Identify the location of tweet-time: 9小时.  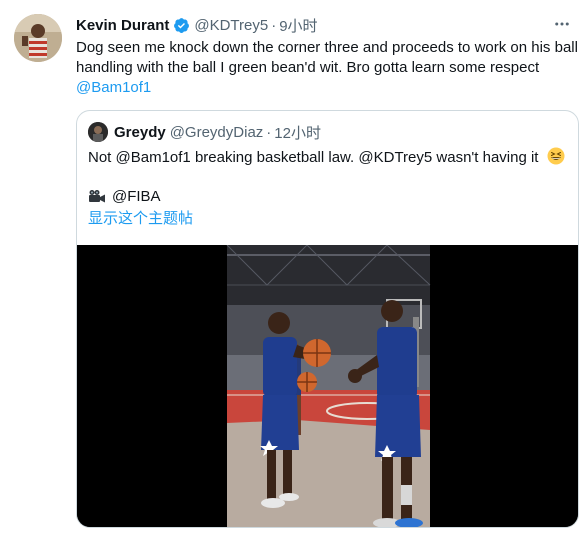
(298, 25).